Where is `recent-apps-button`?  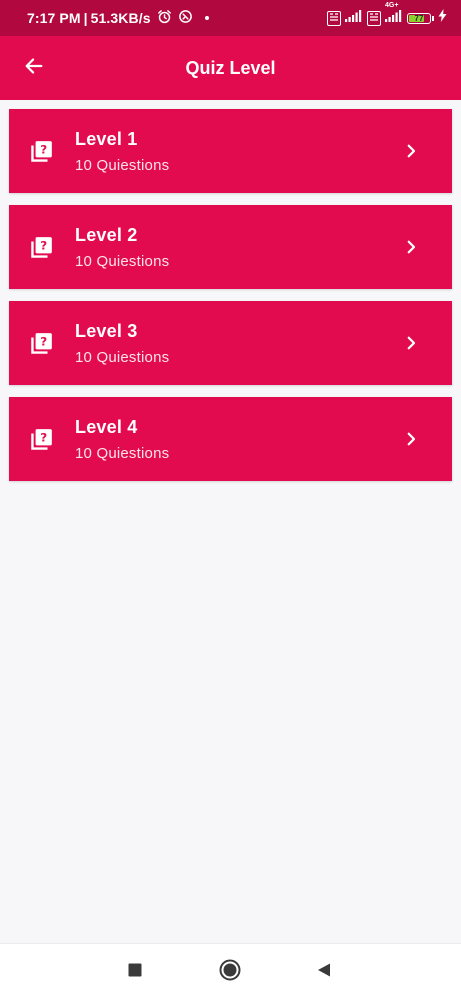
recent-apps-button is located at coordinates (135, 972).